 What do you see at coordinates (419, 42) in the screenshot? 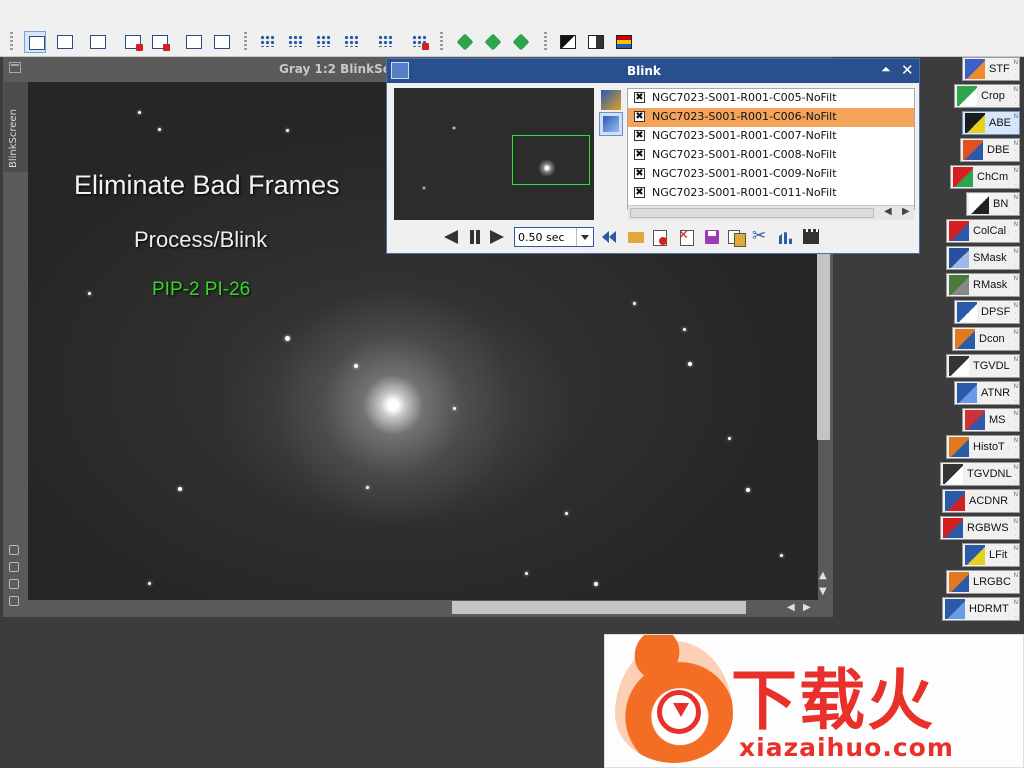
I see `grid-delete-button` at bounding box center [419, 42].